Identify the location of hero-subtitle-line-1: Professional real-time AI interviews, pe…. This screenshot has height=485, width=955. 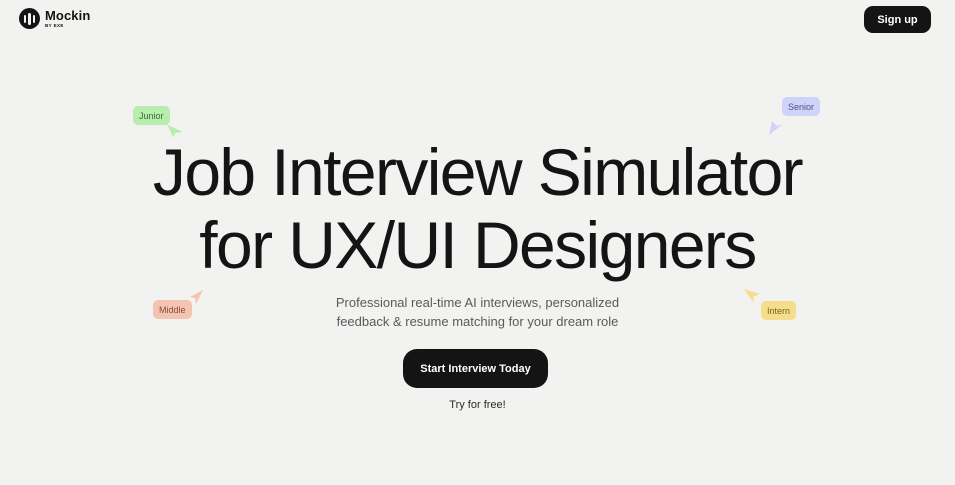
(477, 302).